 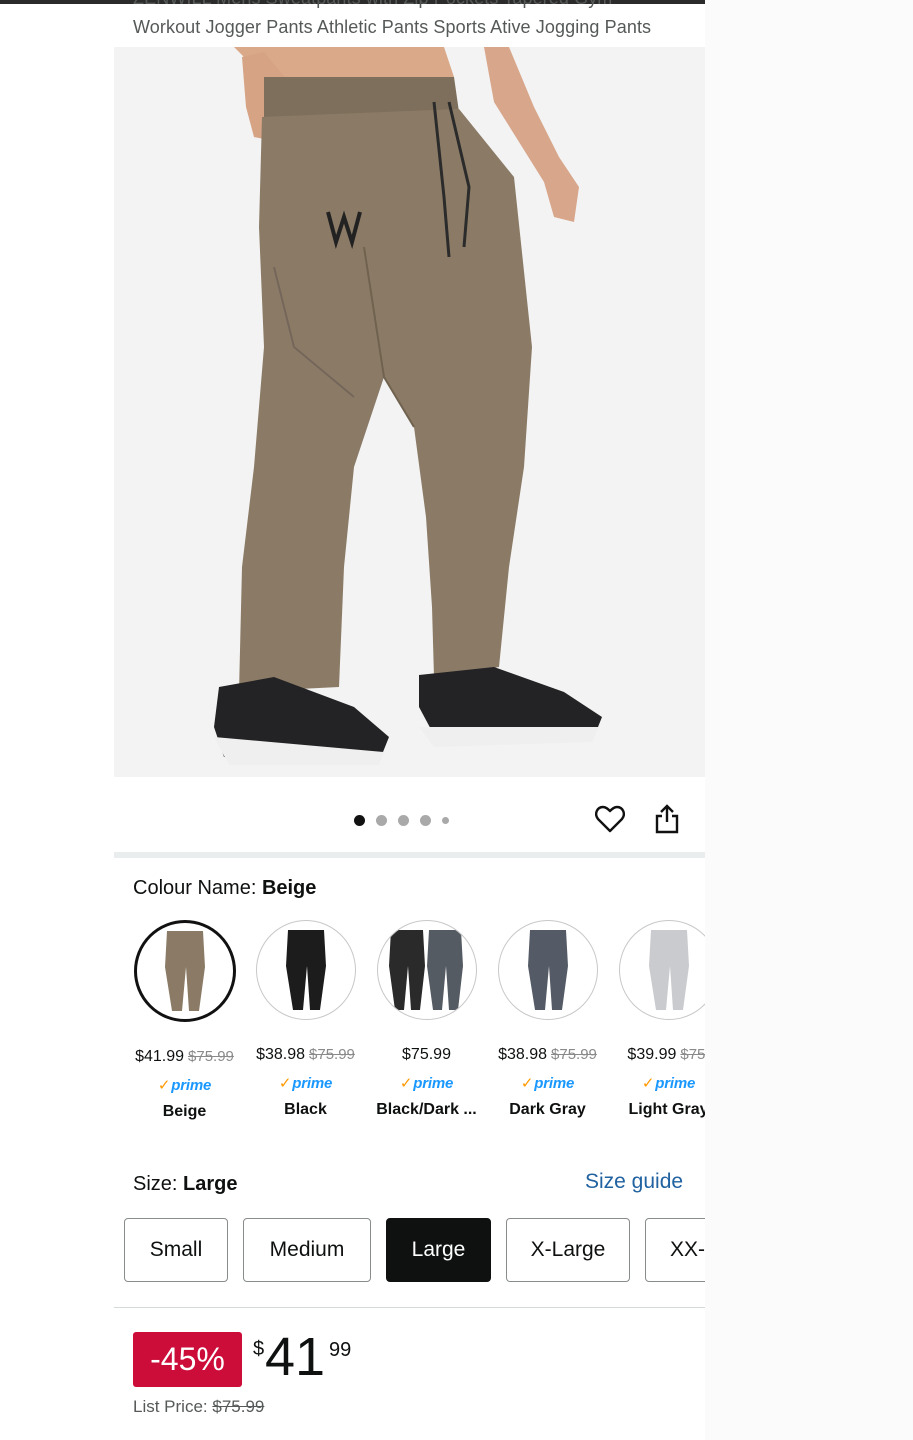 I want to click on colour-name-row: Colour Name: Beige, so click(x=224, y=888).